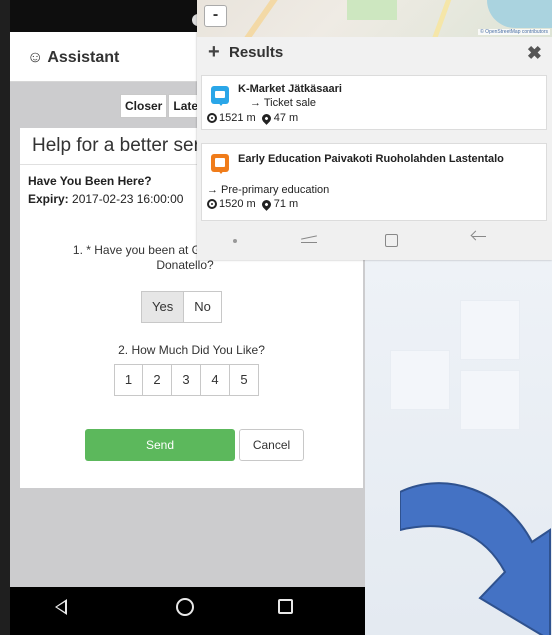 The width and height of the screenshot is (552, 635). What do you see at coordinates (479, 236) in the screenshot?
I see `back-arrow-icon` at bounding box center [479, 236].